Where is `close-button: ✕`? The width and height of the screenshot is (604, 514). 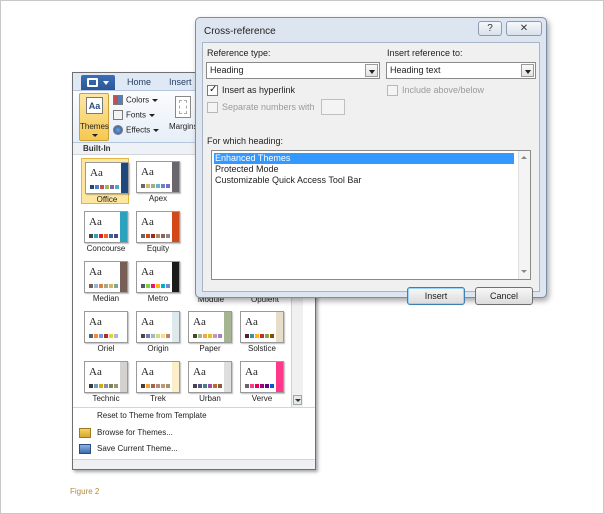
close-button: ✕ is located at coordinates (524, 28).